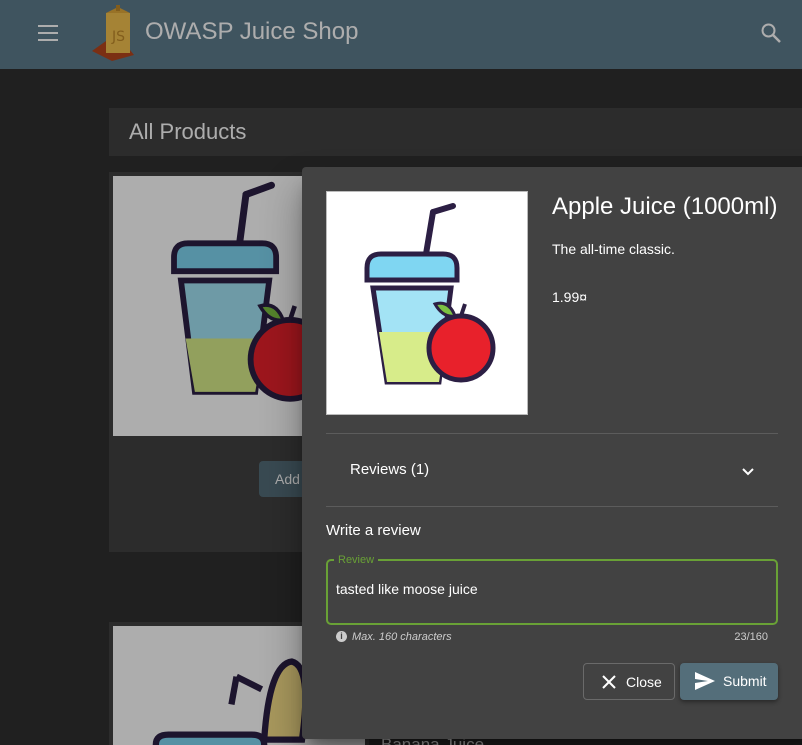 This screenshot has height=745, width=802. What do you see at coordinates (751, 637) in the screenshot?
I see `character-counter: 23/160` at bounding box center [751, 637].